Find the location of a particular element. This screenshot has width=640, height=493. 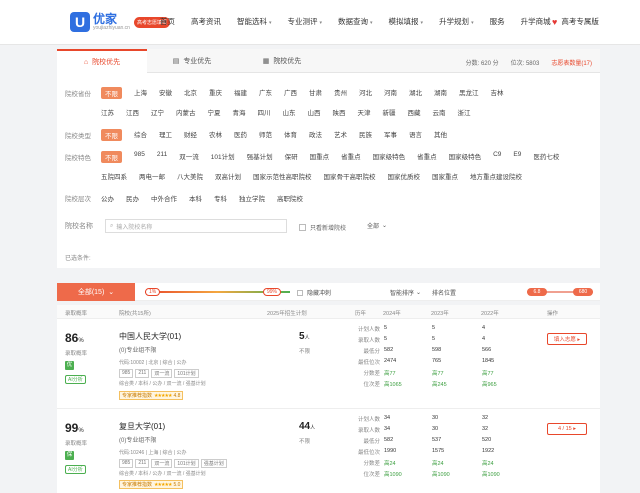

feature-option: 五院四系 is located at coordinates (114, 176).